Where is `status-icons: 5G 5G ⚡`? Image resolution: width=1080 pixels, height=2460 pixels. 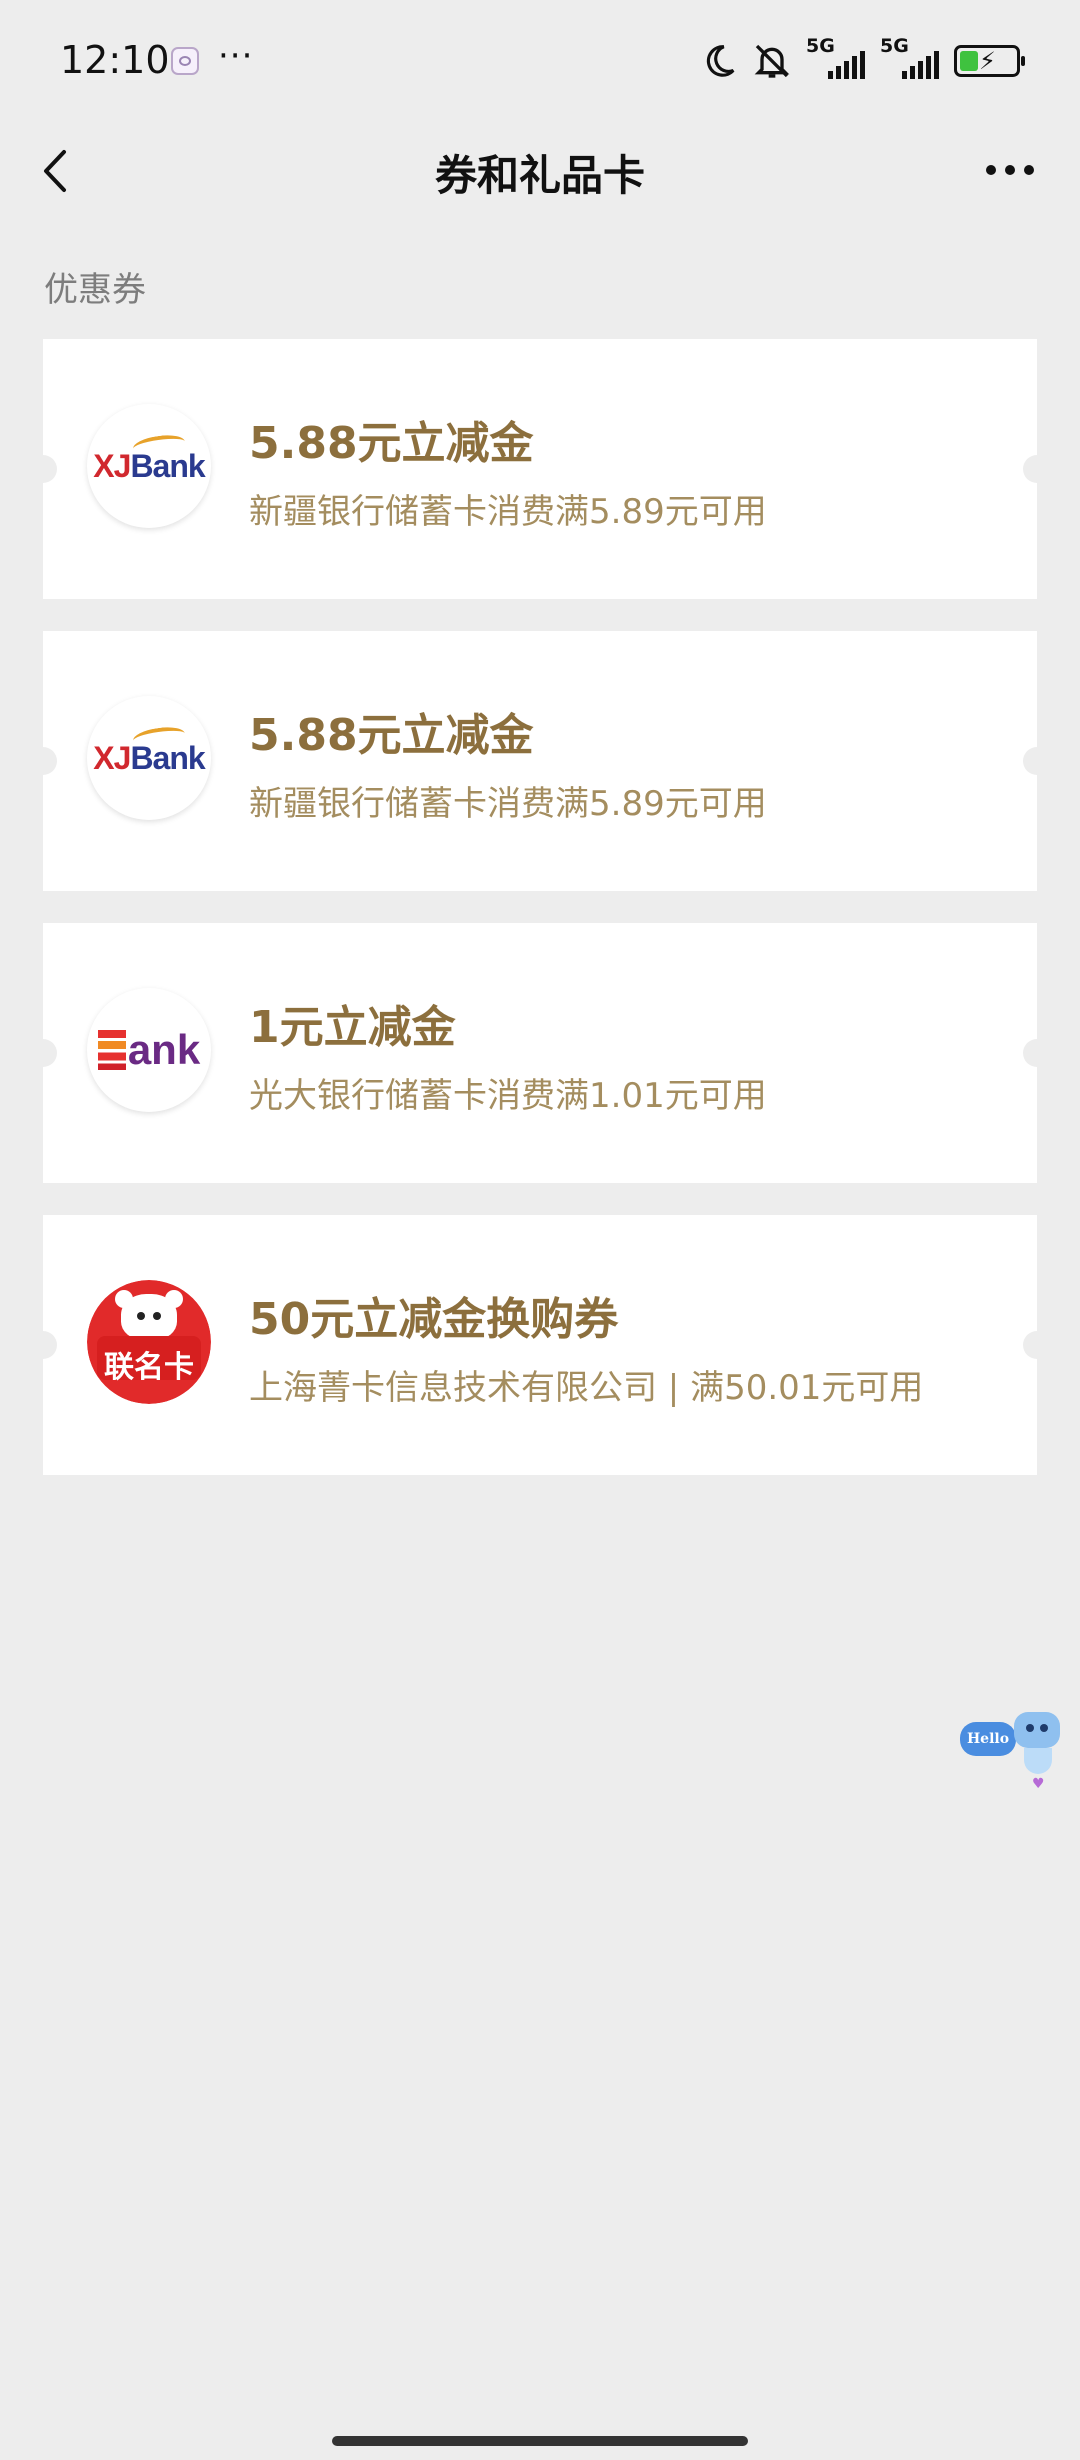 status-icons: 5G 5G ⚡ is located at coordinates (862, 60).